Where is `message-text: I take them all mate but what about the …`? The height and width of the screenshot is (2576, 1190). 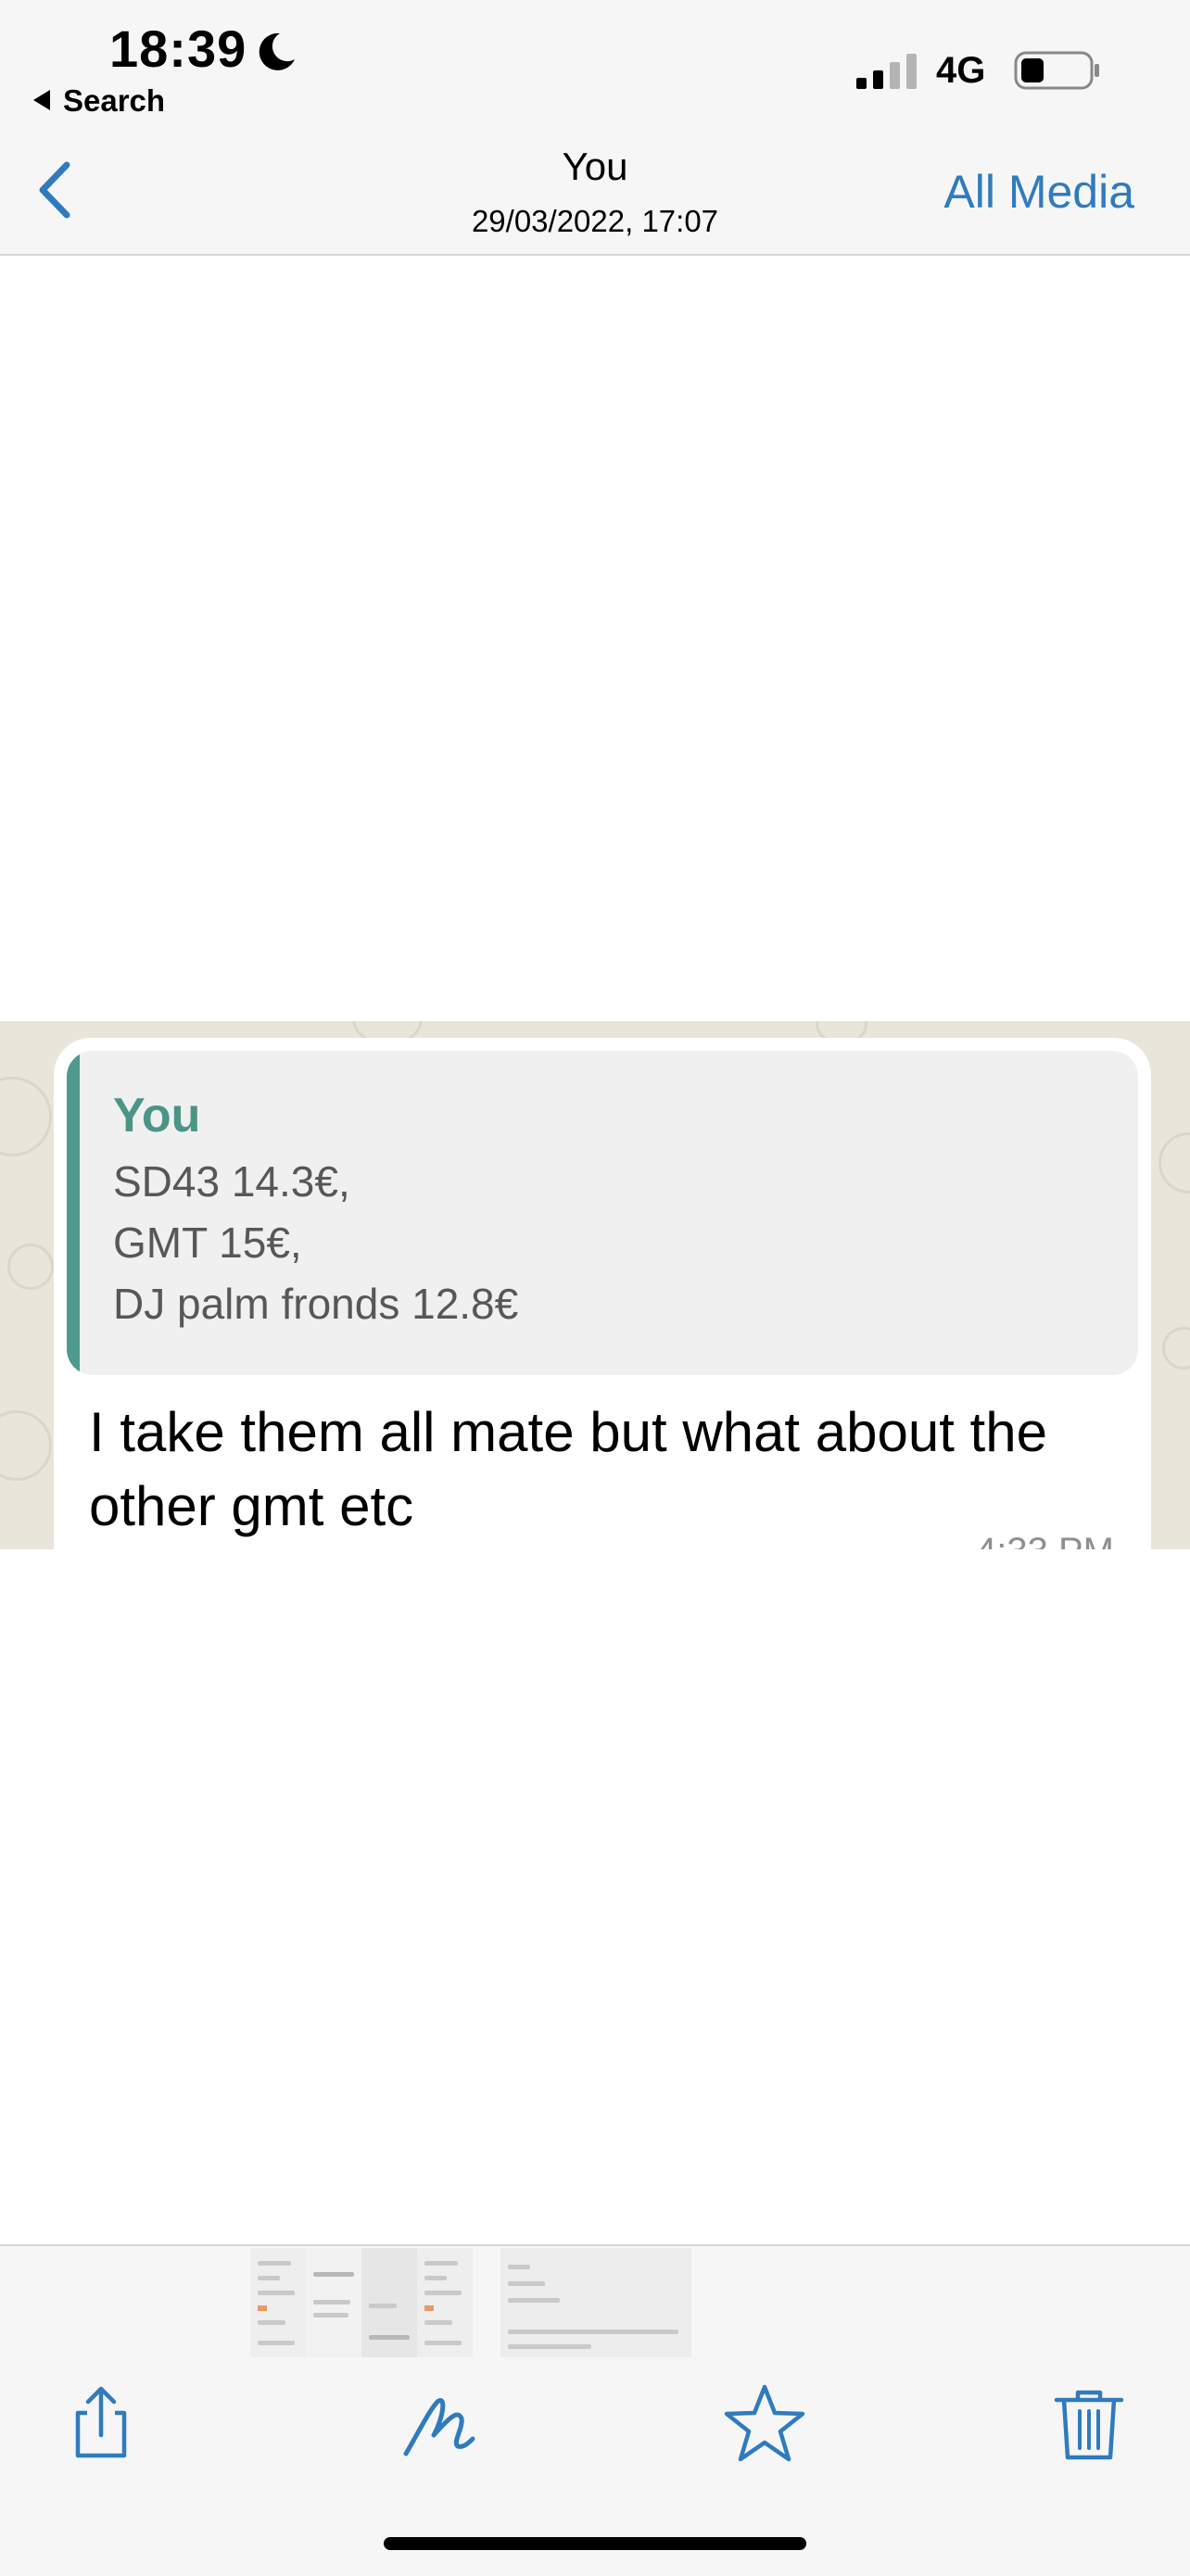 message-text: I take them all mate but what about the … is located at coordinates (568, 1469).